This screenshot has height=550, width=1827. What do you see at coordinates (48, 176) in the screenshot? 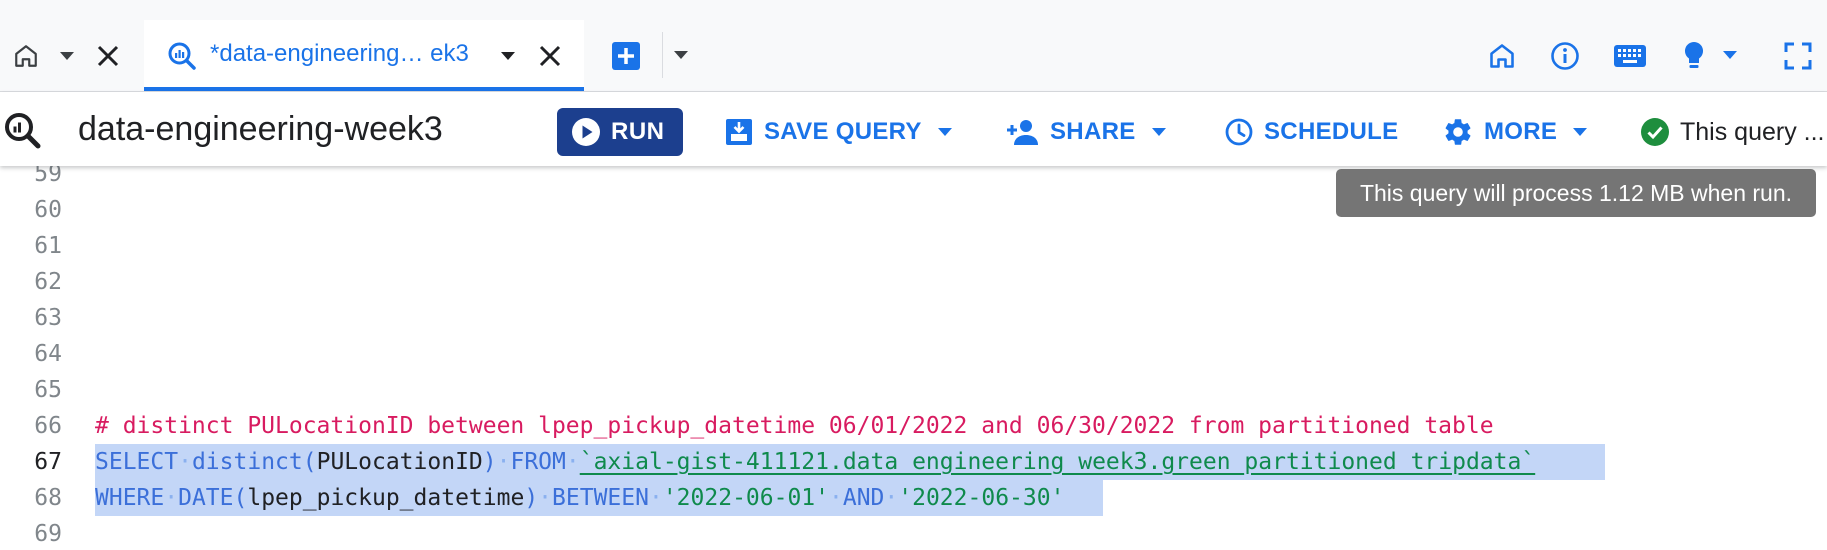
I see `line-number: 59` at bounding box center [48, 176].